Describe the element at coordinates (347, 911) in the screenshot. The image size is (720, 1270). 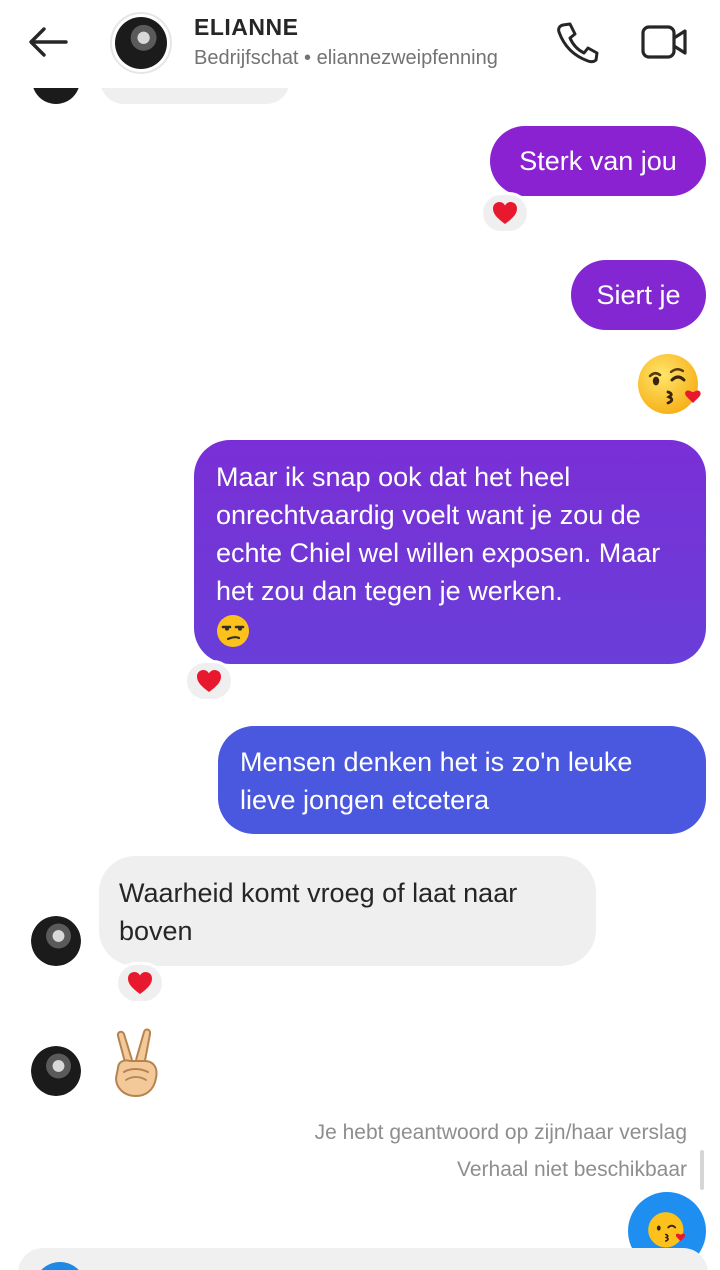
I see `message-bubble-received: Waarheid komt vroeg of laat naar boven` at that location.